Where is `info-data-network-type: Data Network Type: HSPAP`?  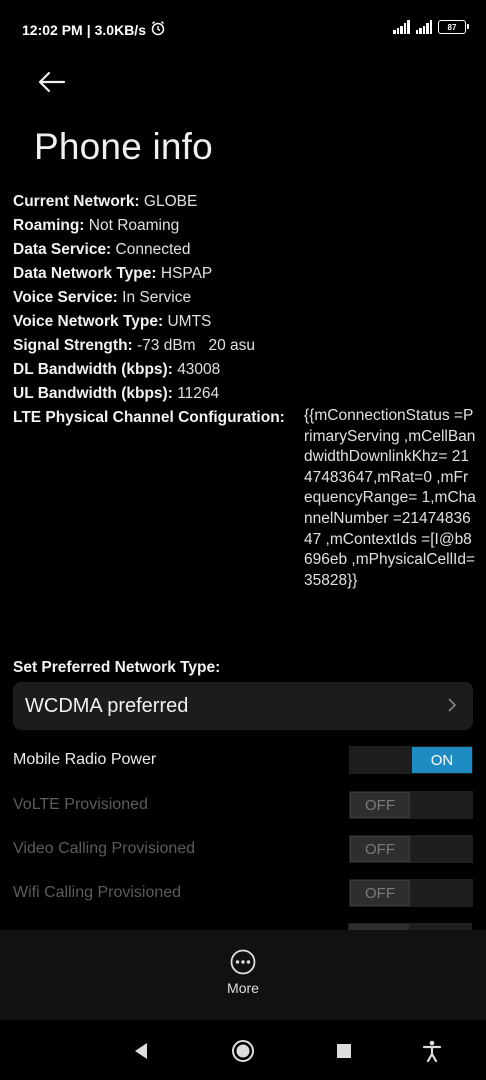 info-data-network-type: Data Network Type: HSPAP is located at coordinates (113, 273).